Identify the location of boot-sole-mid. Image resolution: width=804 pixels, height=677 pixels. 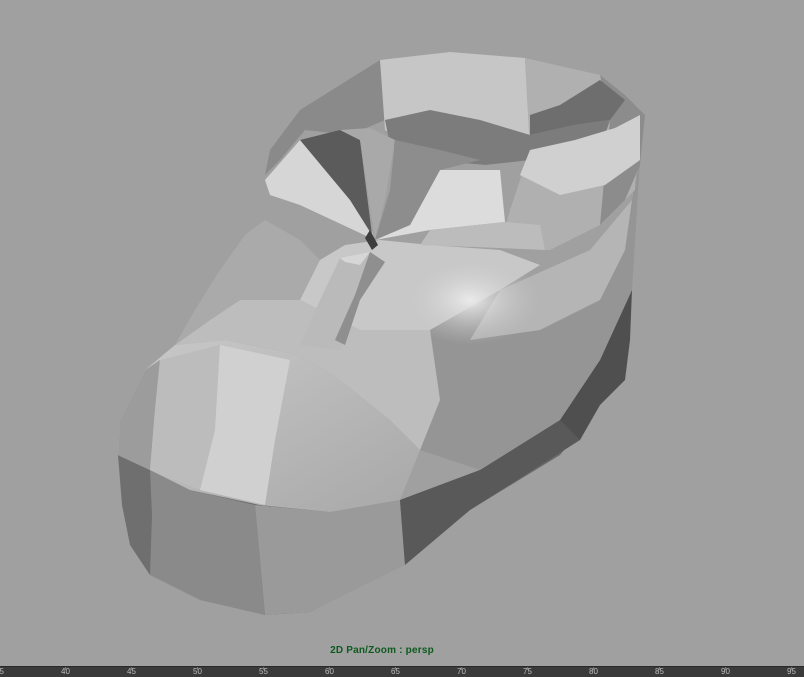
(330, 557).